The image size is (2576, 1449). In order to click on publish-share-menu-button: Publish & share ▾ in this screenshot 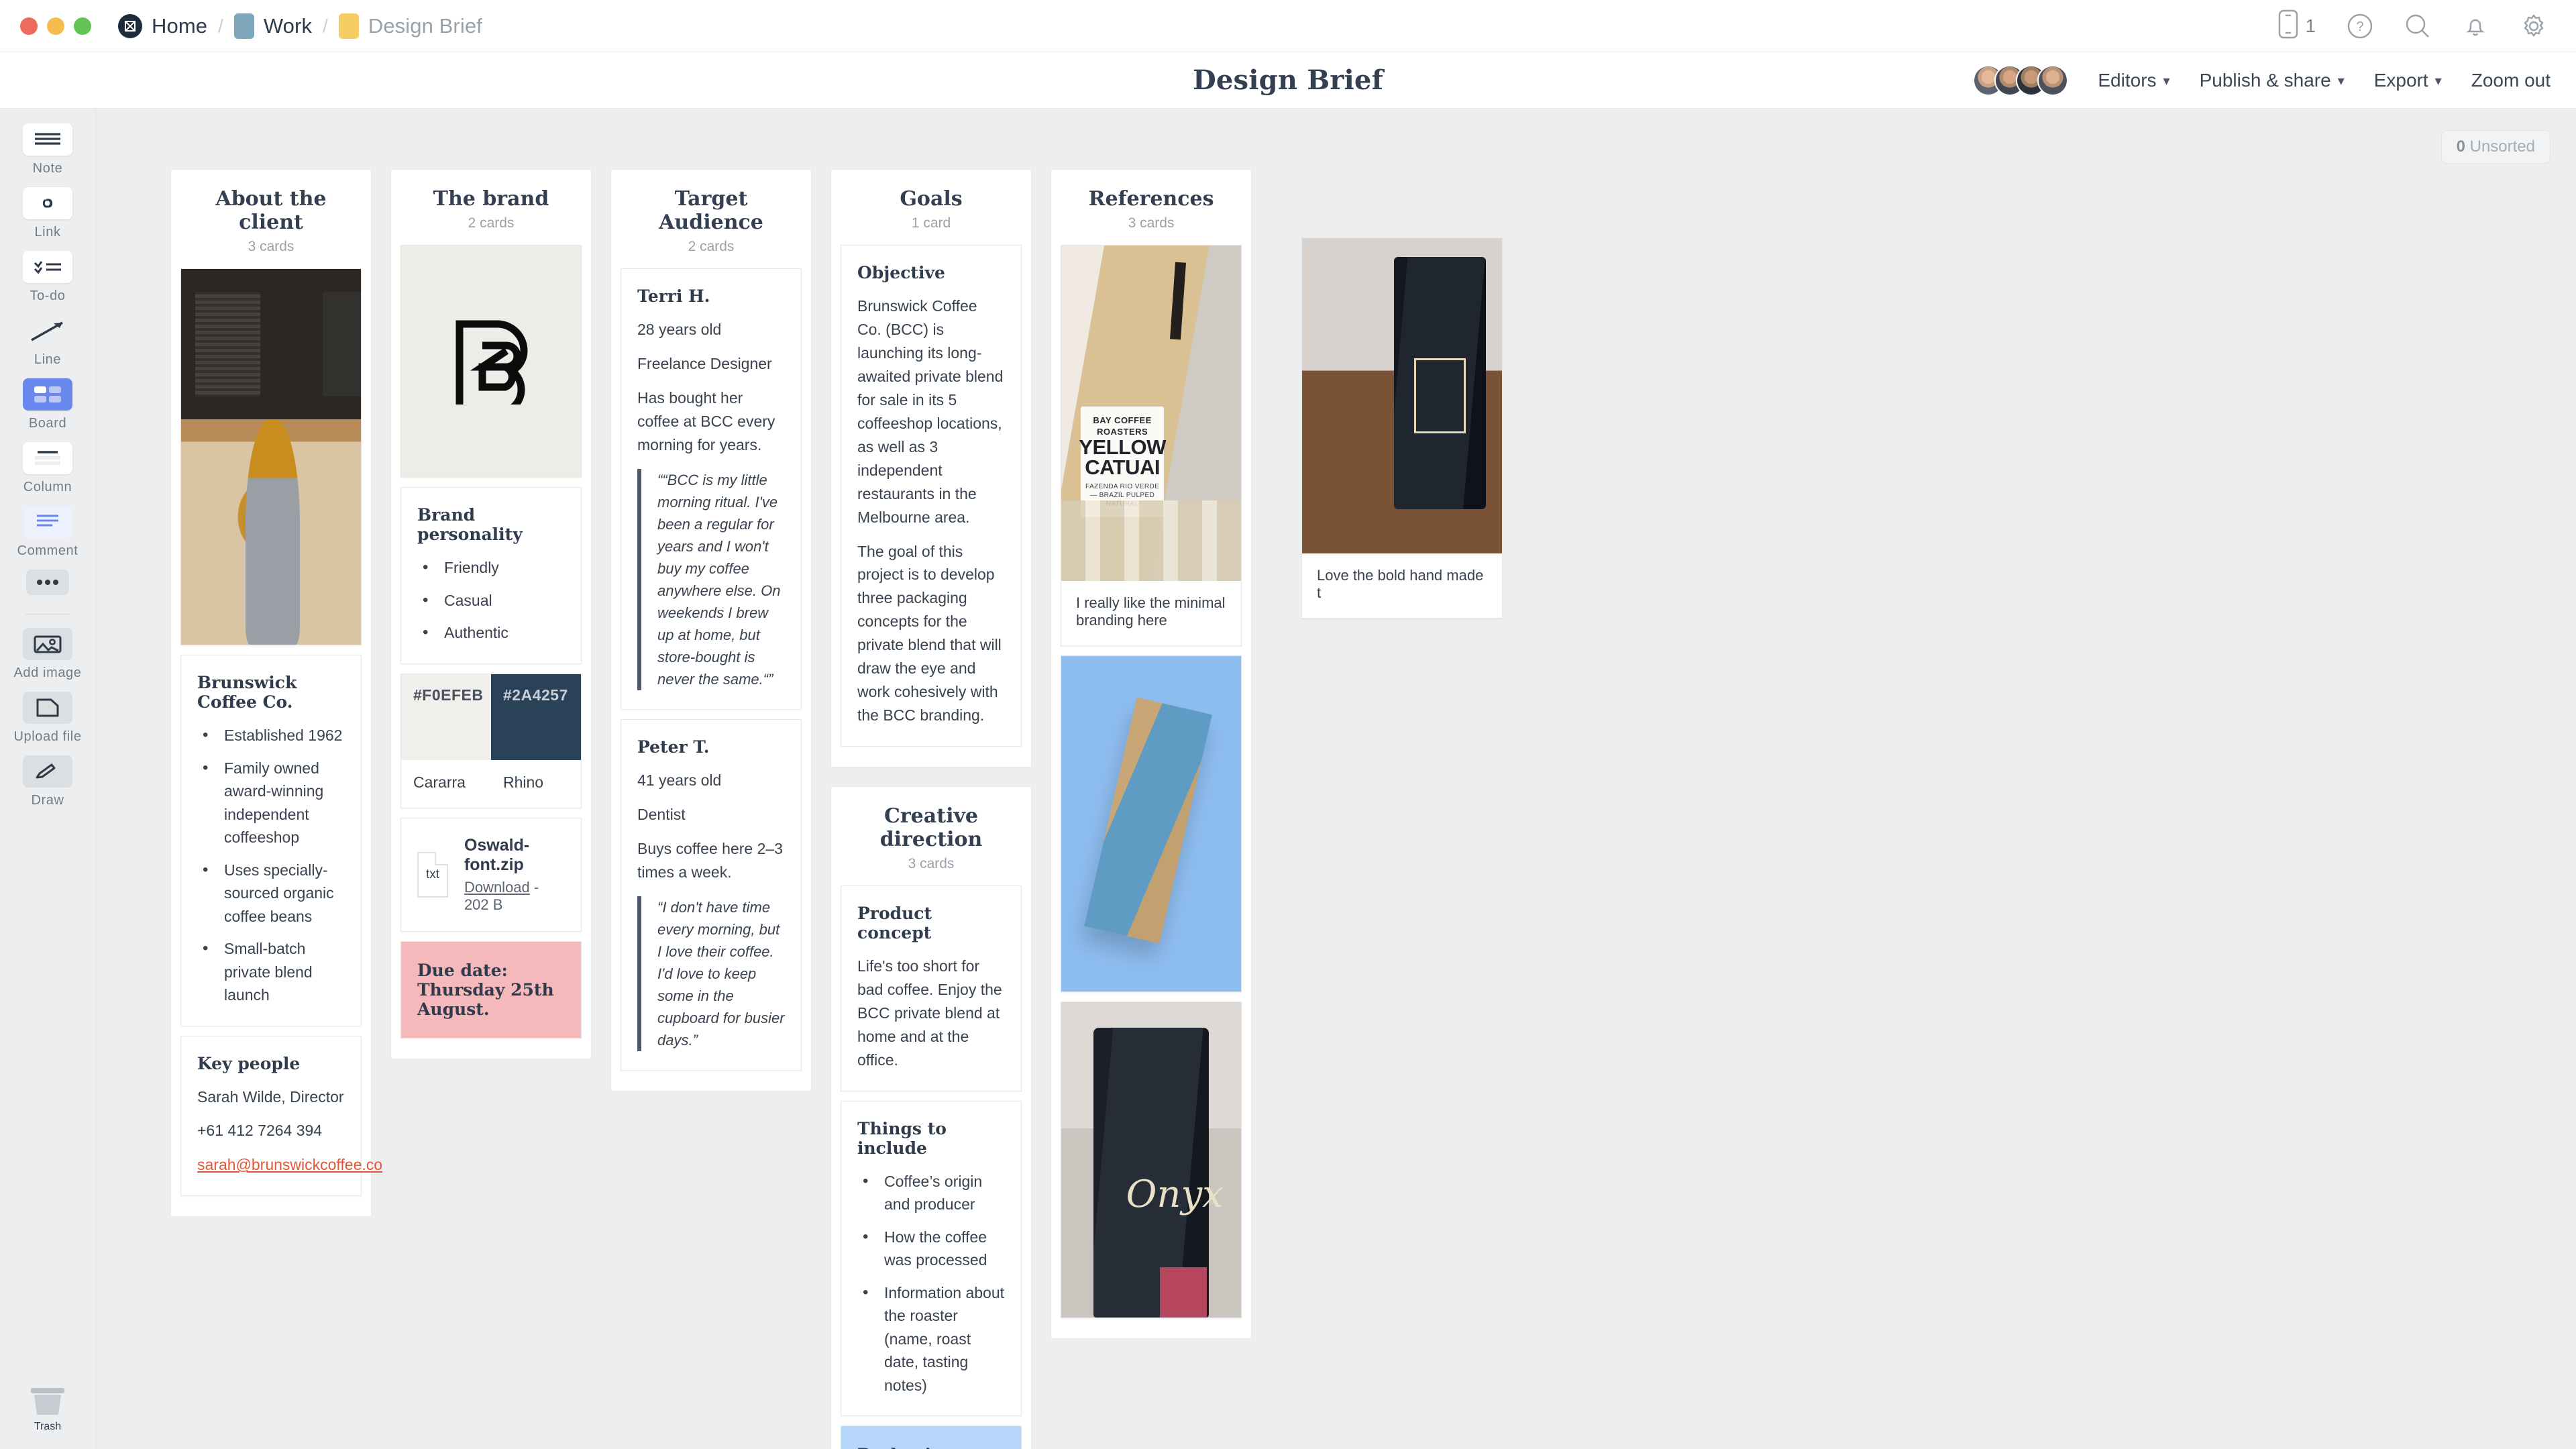, I will do `click(2272, 80)`.